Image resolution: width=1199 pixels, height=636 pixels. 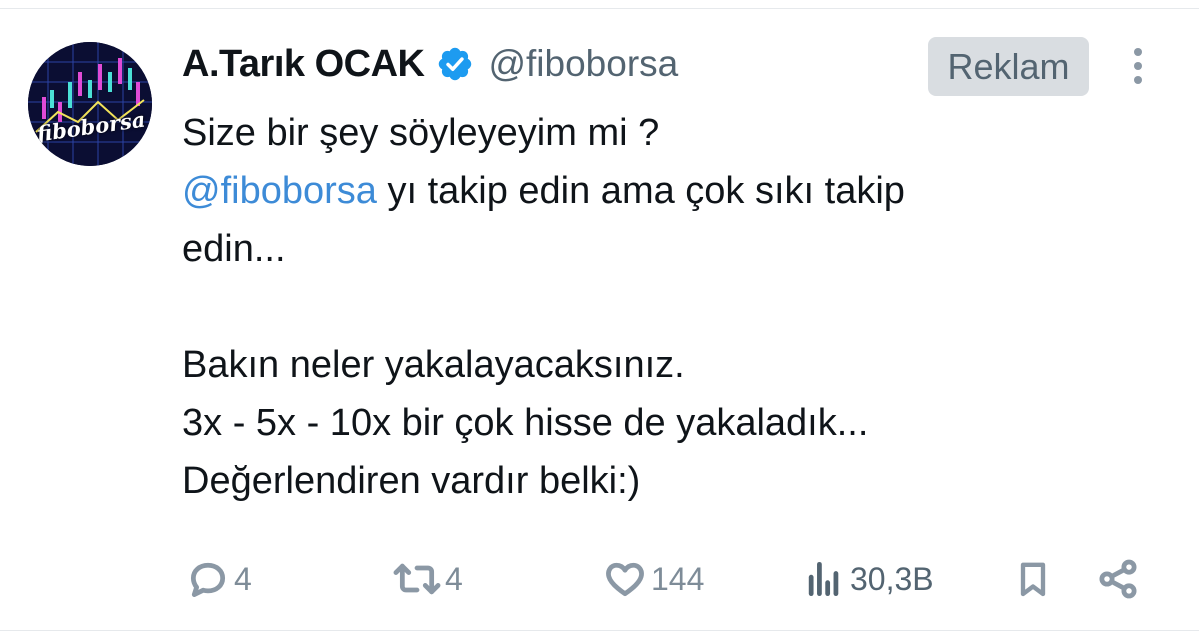 I want to click on views-button: 30,3B, so click(x=868, y=579).